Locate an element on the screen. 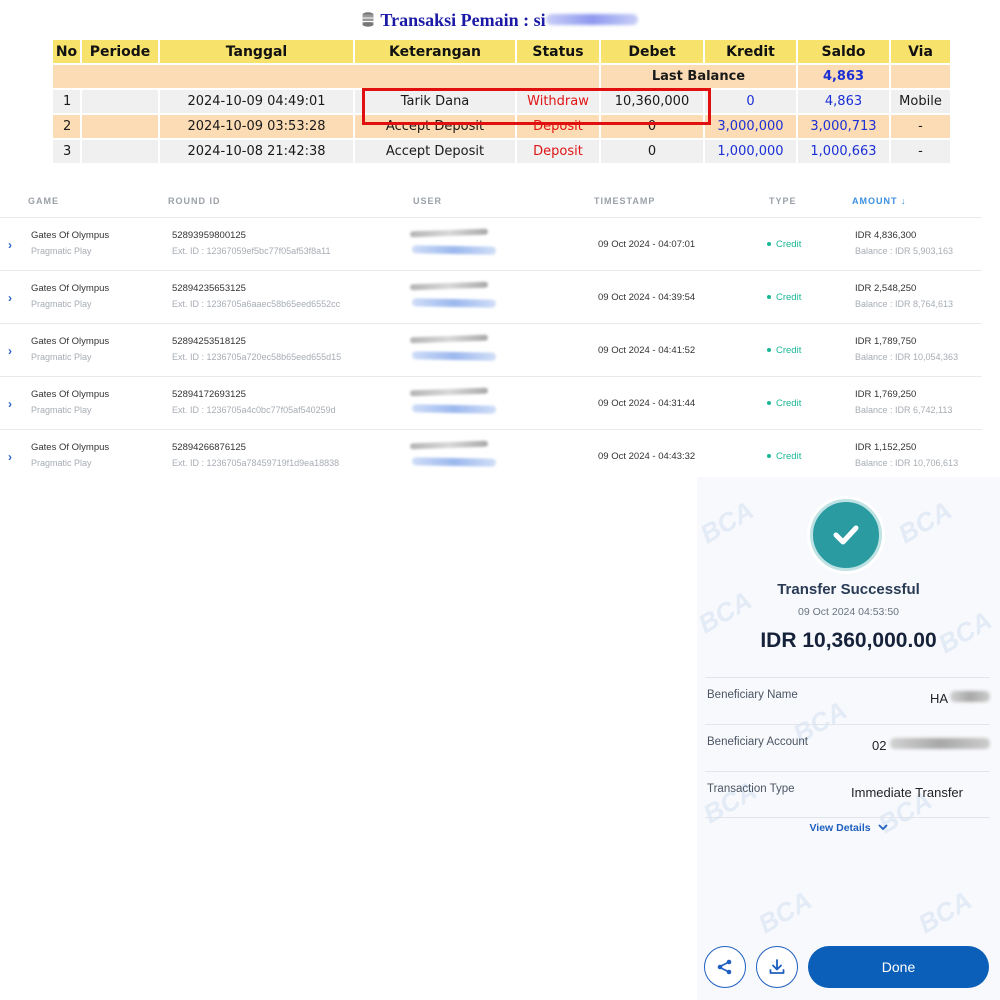 This screenshot has width=1000, height=1000. cell-status: Withdraw is located at coordinates (559, 102).